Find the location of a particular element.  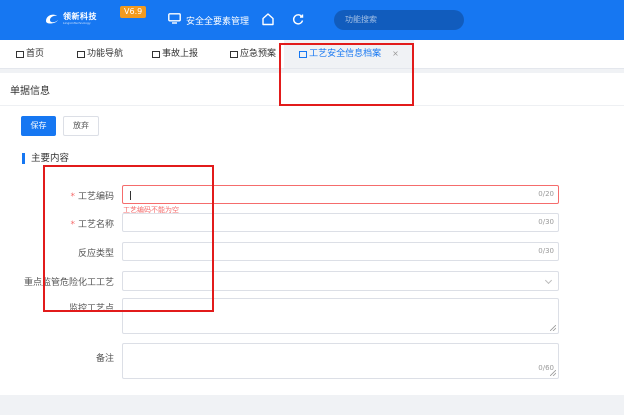

tabs-bar: 首页 功能导航 事故上报 应急预案 工艺安全信息档案 × is located at coordinates (312, 54).